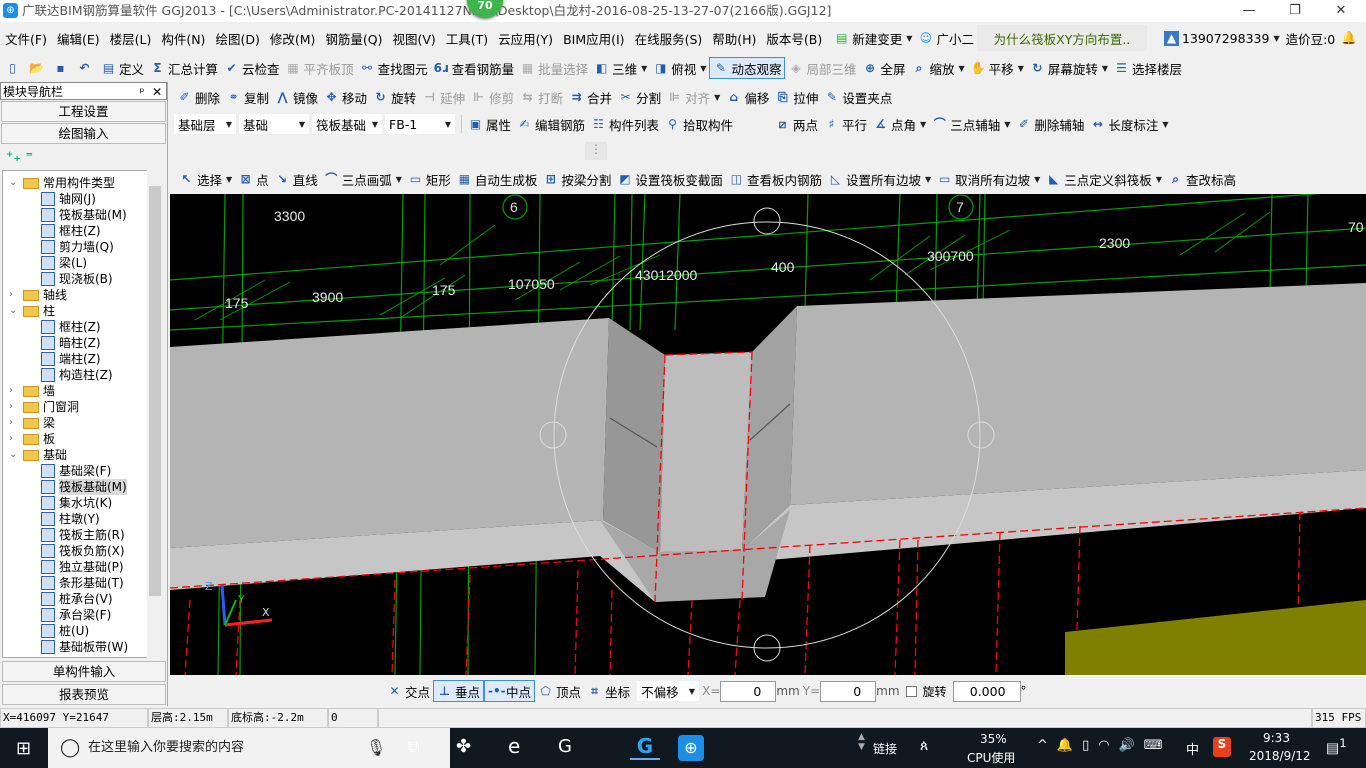 This screenshot has width=1366, height=768. Describe the element at coordinates (44, 407) in the screenshot. I see `tree-folder: › 门窗洞` at that location.